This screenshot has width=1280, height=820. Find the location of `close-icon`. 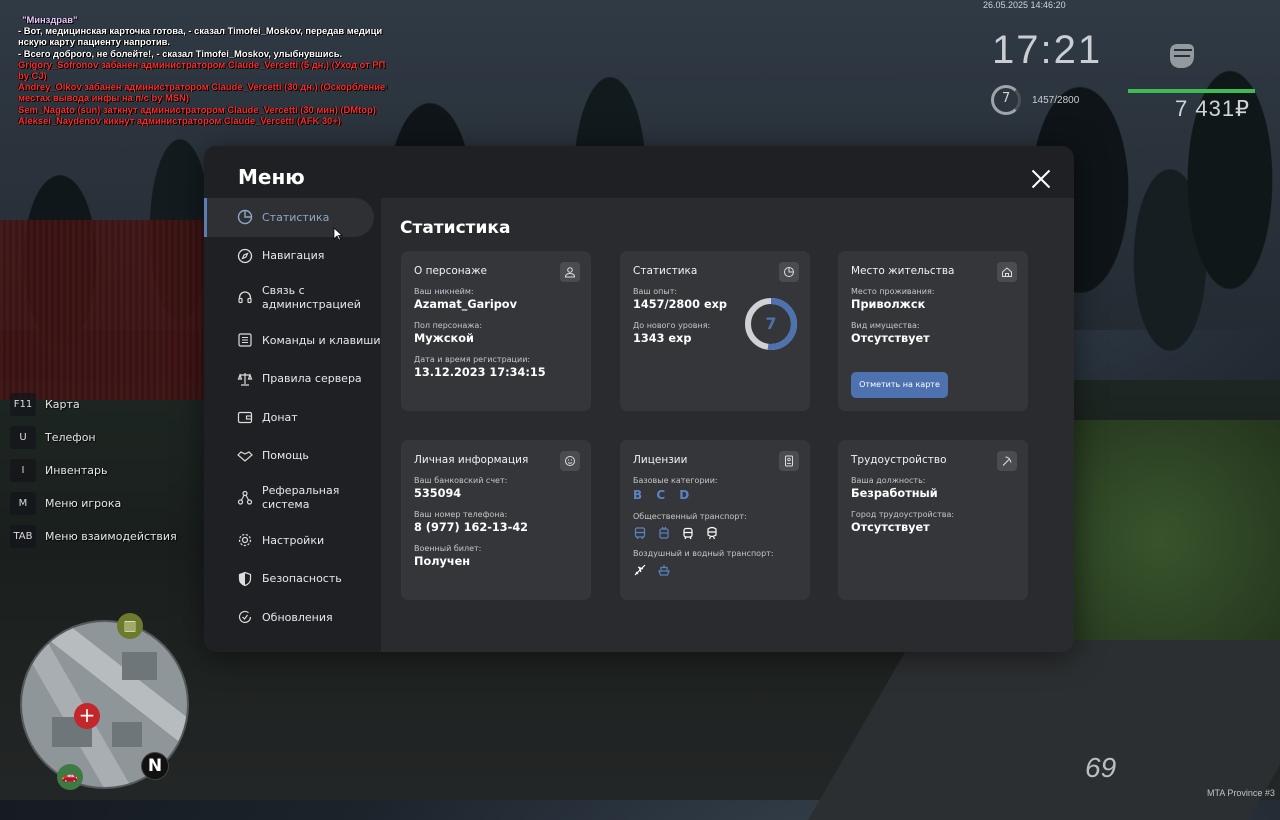

close-icon is located at coordinates (1041, 179).